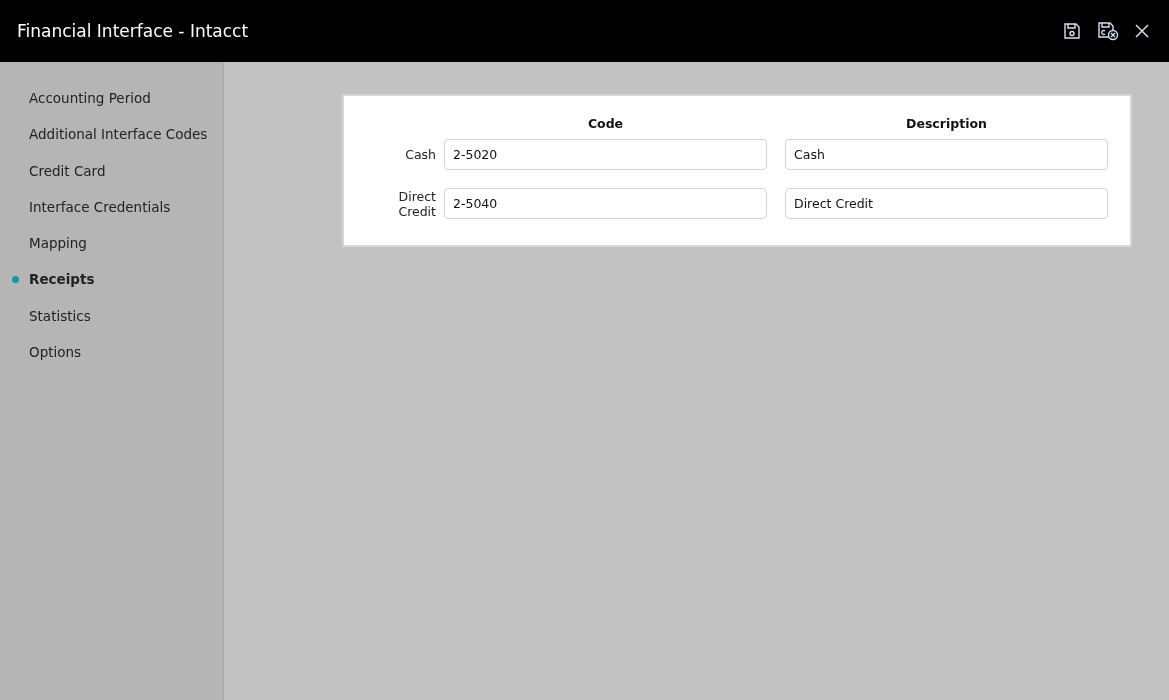  I want to click on sidebar-item: Interface Credentials, so click(111, 214).